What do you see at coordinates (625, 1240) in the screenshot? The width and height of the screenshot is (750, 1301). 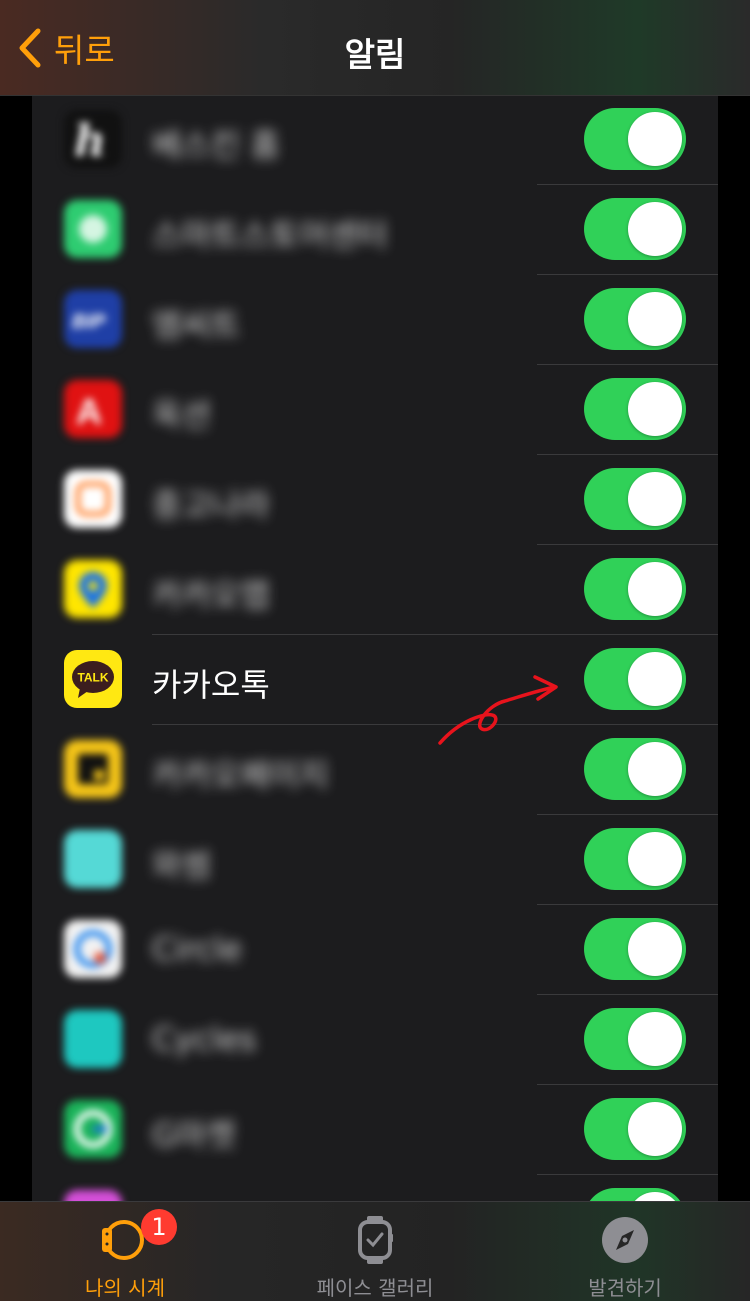 I see `compass-icon` at bounding box center [625, 1240].